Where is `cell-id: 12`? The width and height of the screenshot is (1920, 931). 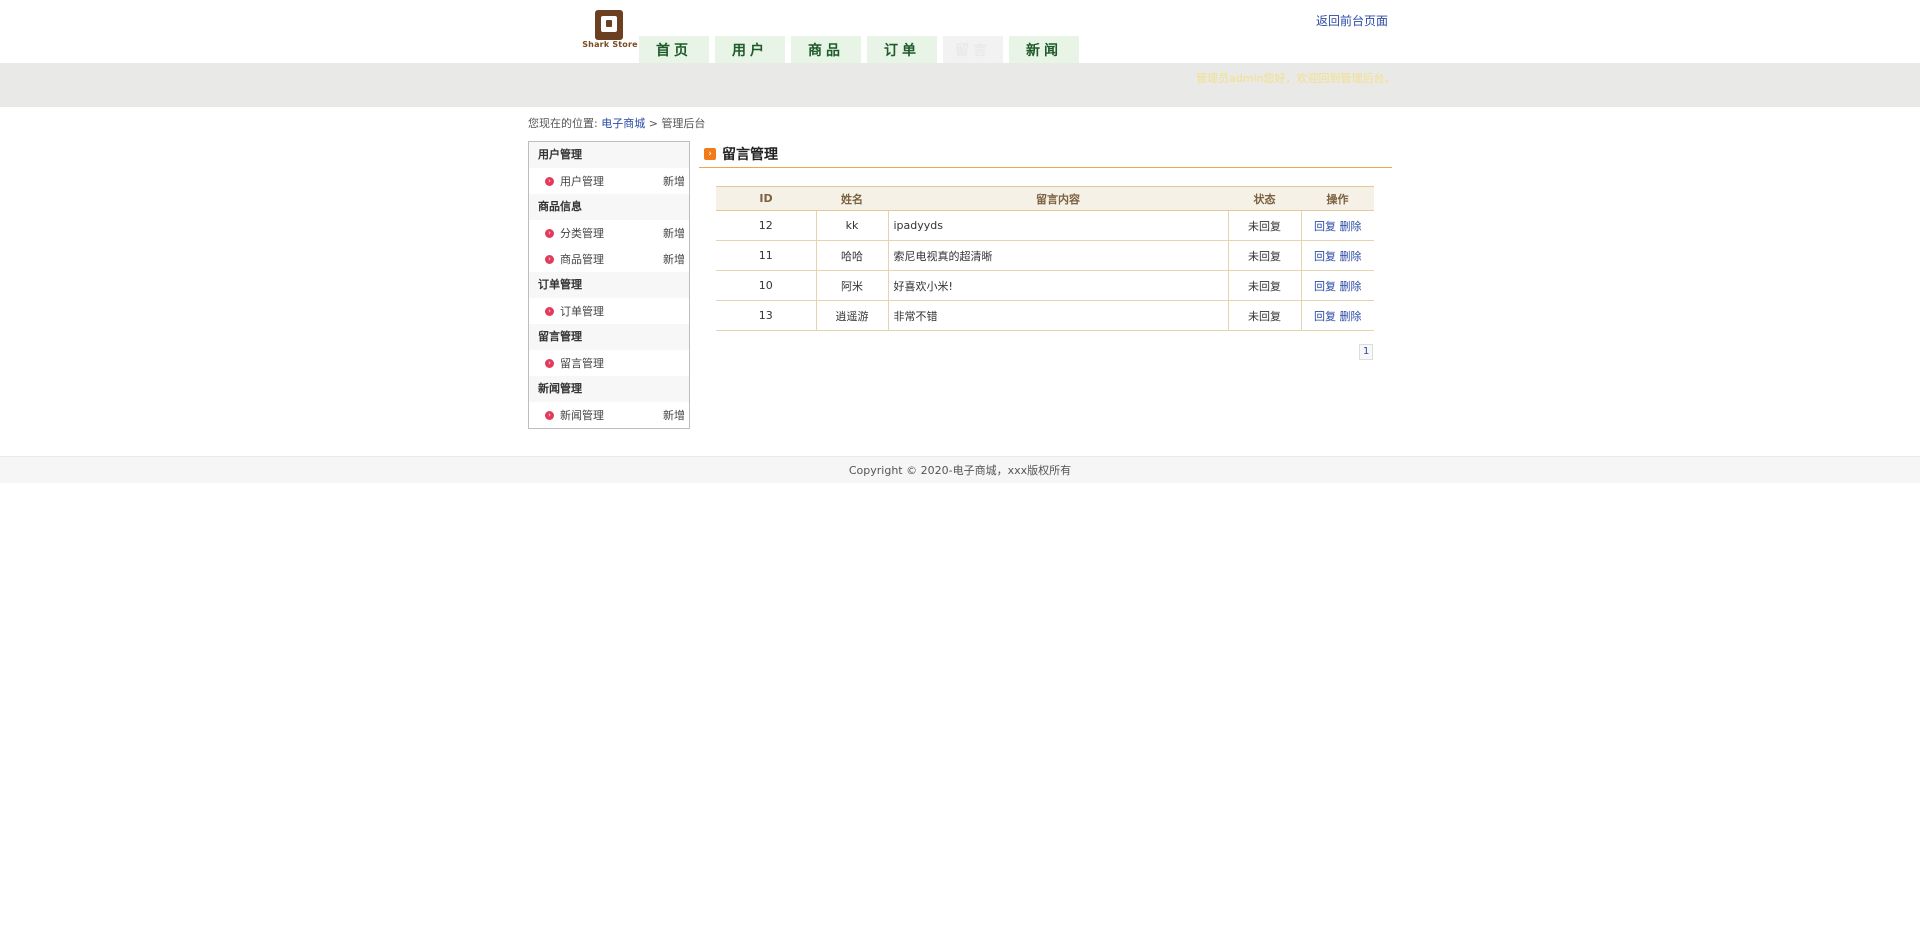
cell-id: 12 is located at coordinates (766, 225).